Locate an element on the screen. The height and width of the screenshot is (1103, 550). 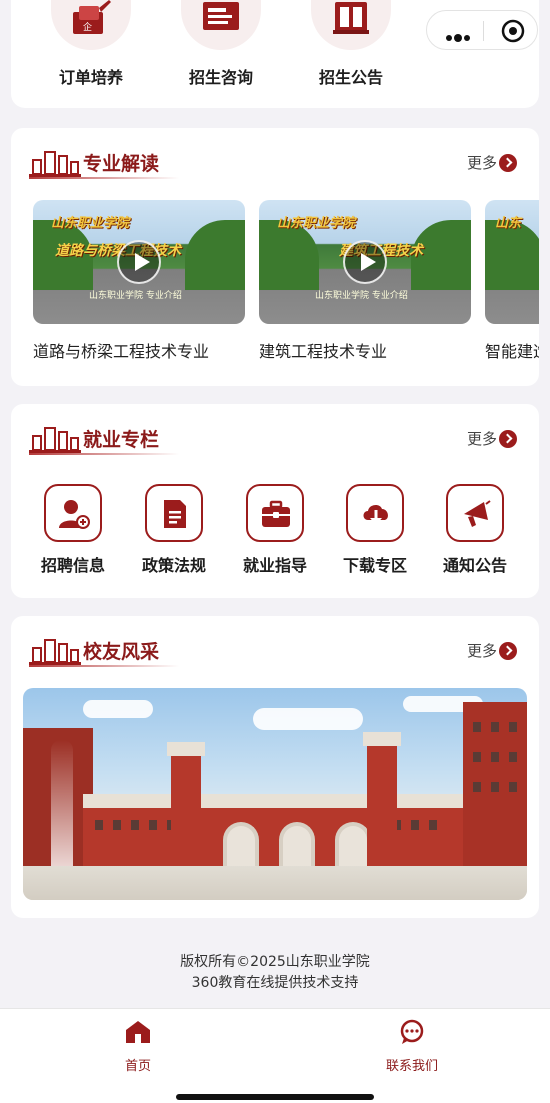
majors-more-link: 更多 is located at coordinates (482, 162).